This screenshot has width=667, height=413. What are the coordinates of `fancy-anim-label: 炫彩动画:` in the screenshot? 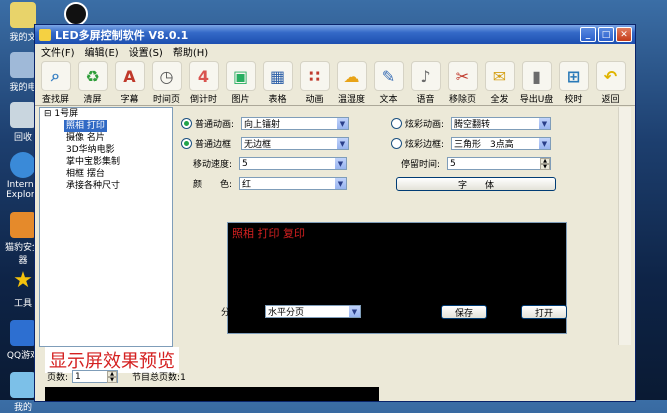 It's located at (425, 125).